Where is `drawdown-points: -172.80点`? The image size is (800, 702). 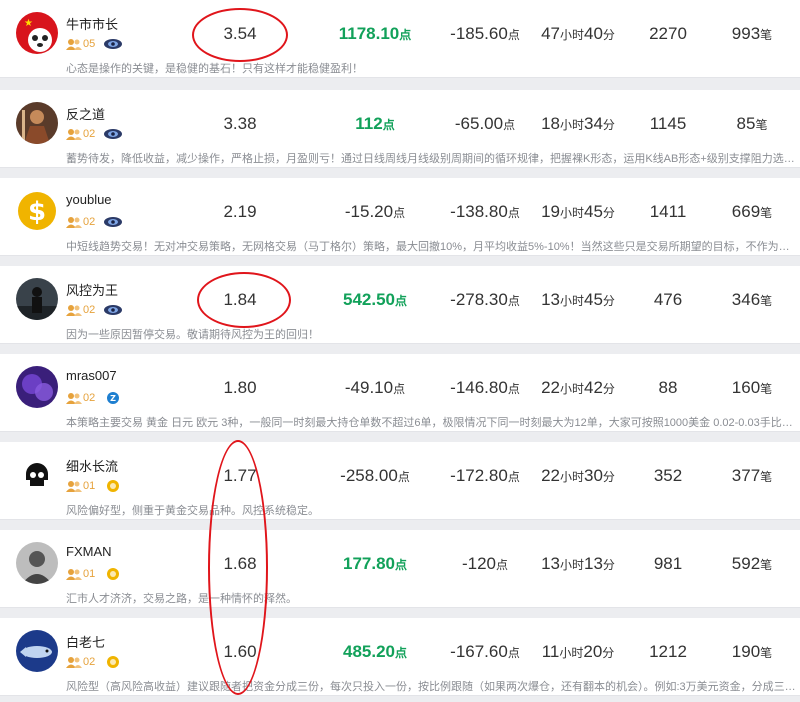
drawdown-points: -172.80点 is located at coordinates (485, 476).